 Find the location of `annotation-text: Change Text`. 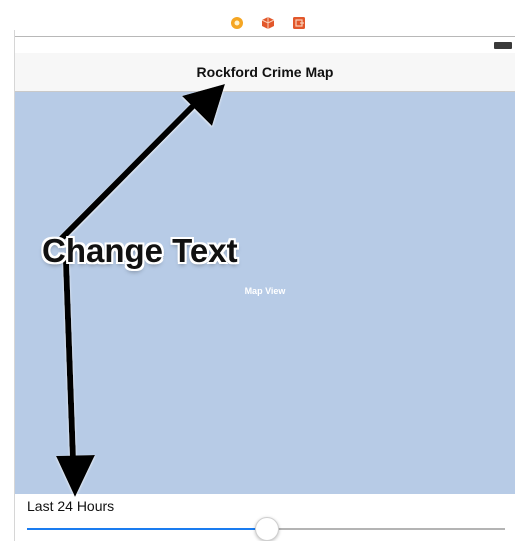

annotation-text: Change Text is located at coordinates (140, 250).